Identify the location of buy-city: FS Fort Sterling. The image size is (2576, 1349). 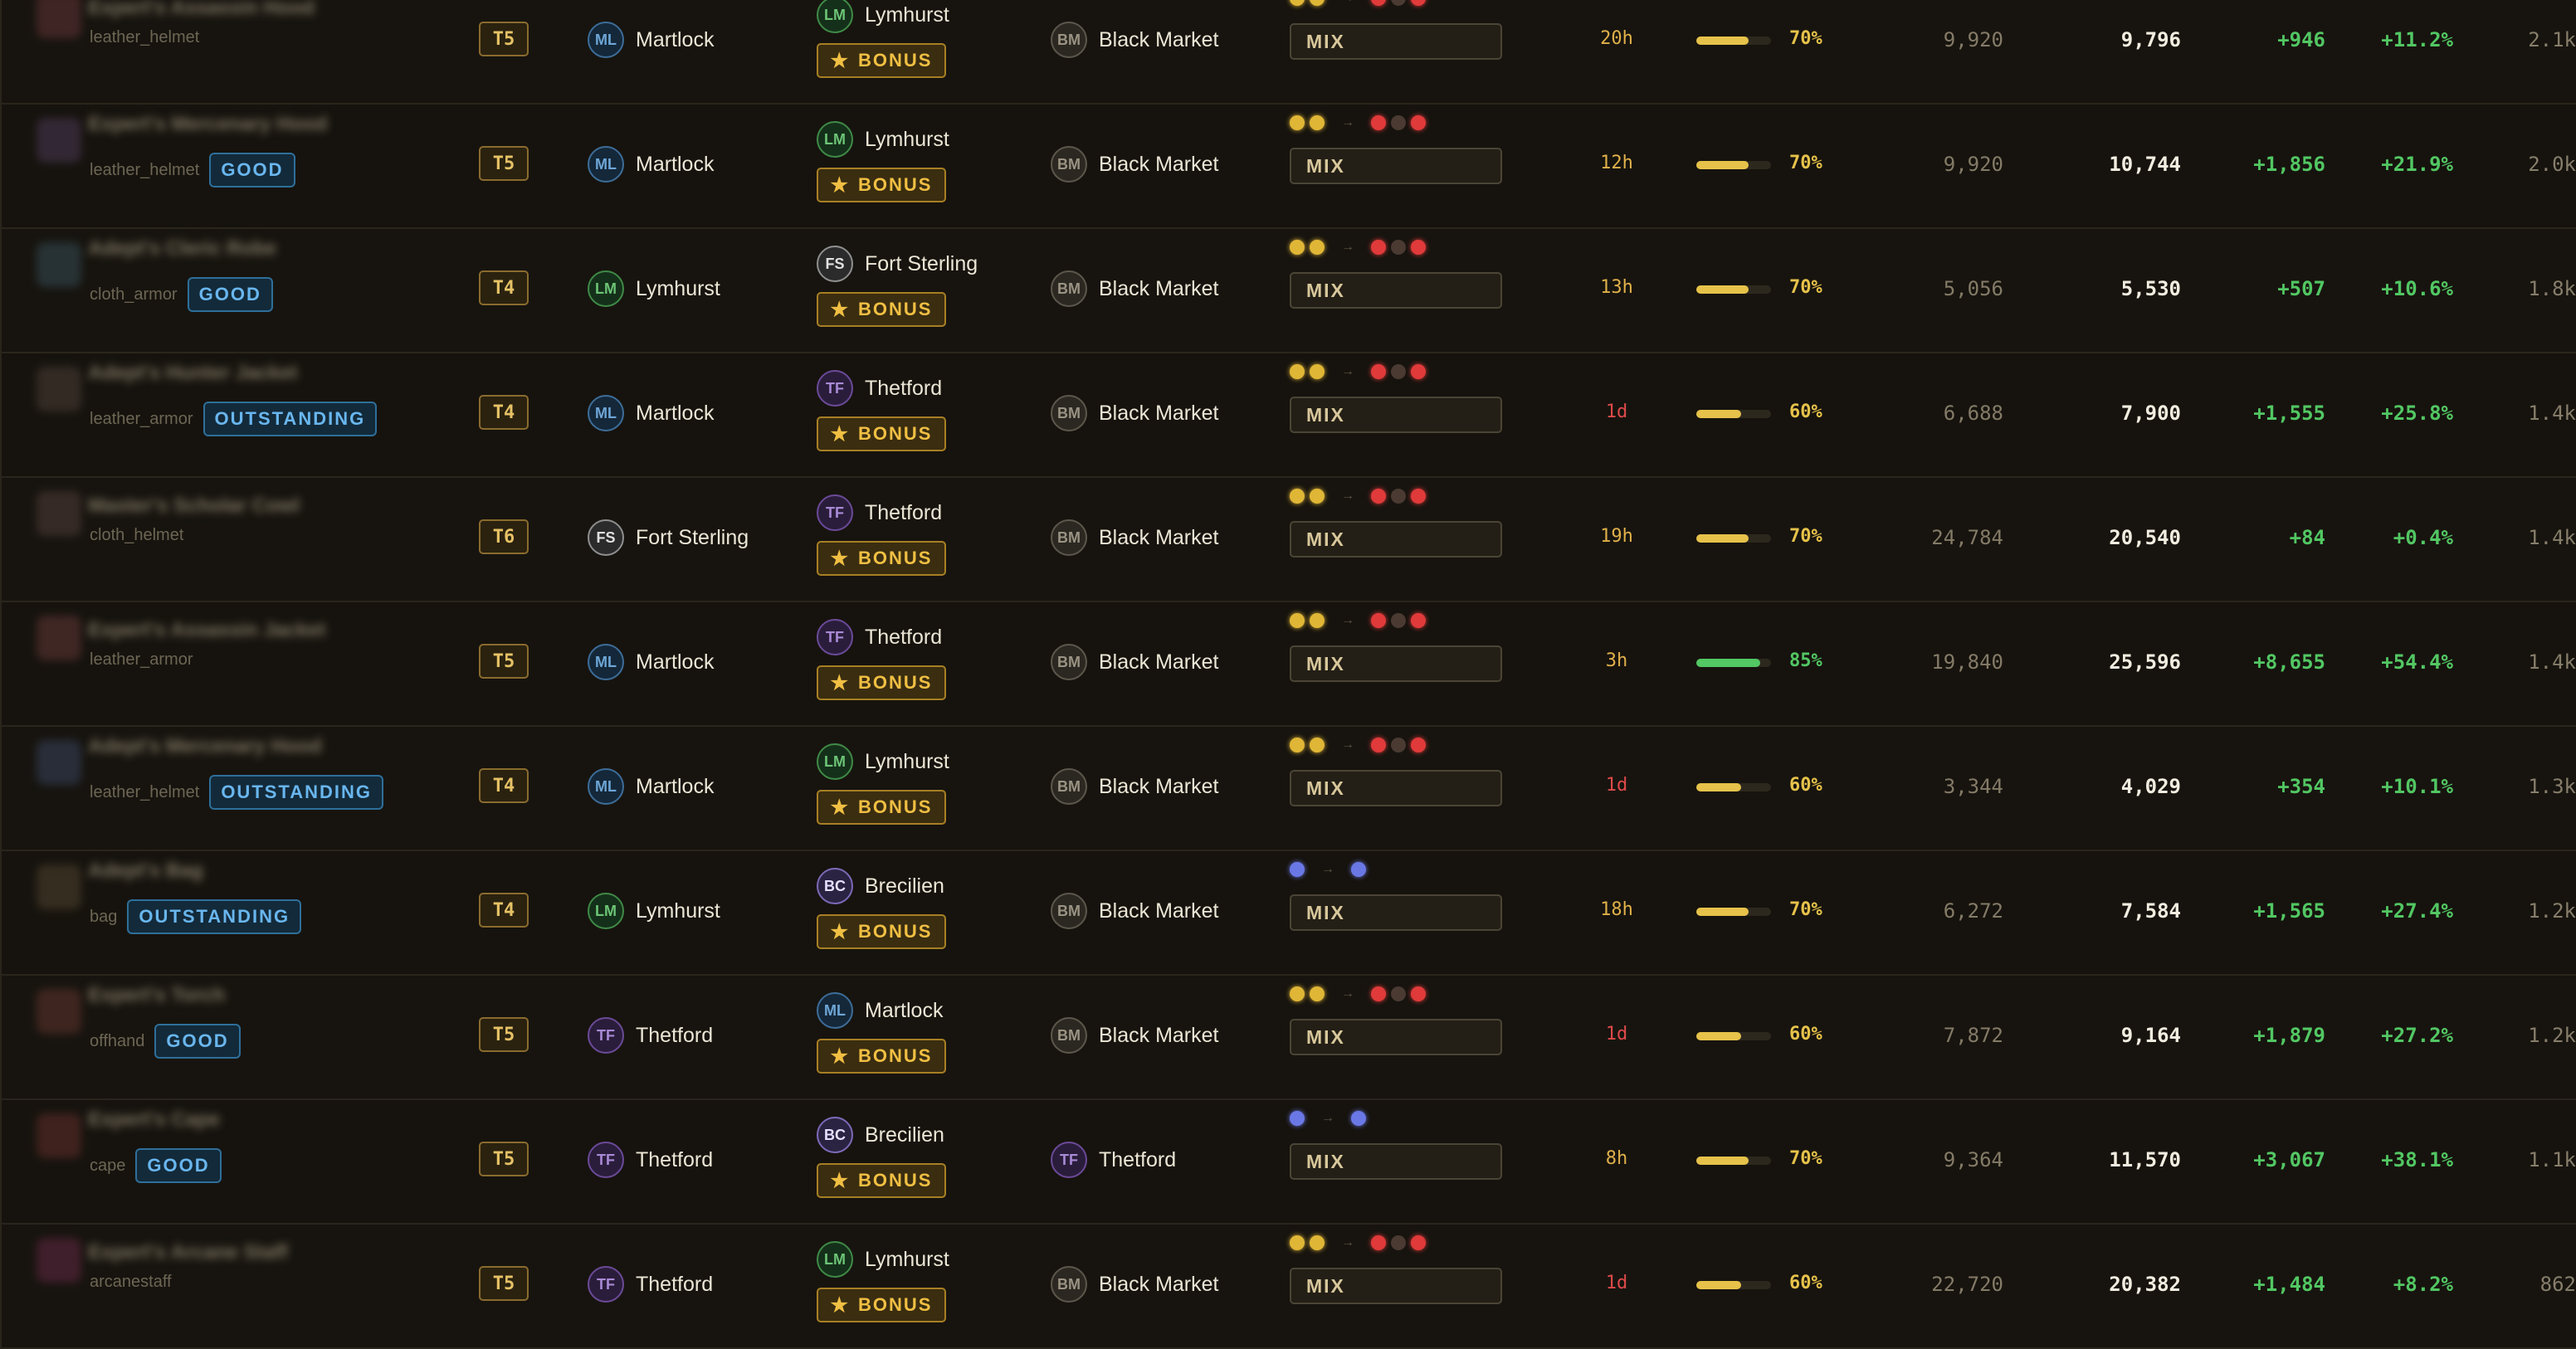
(669, 537).